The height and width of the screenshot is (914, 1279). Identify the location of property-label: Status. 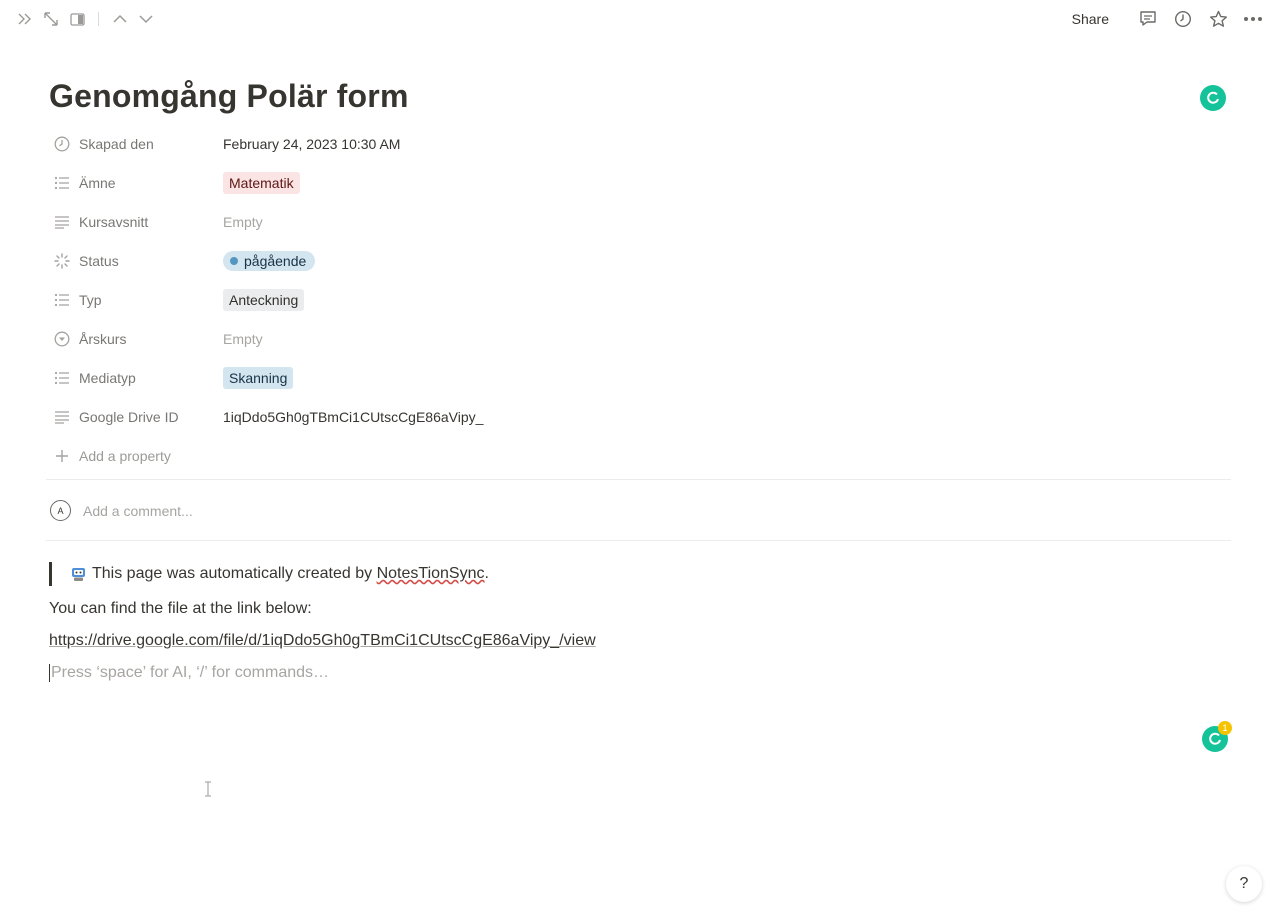
(99, 260).